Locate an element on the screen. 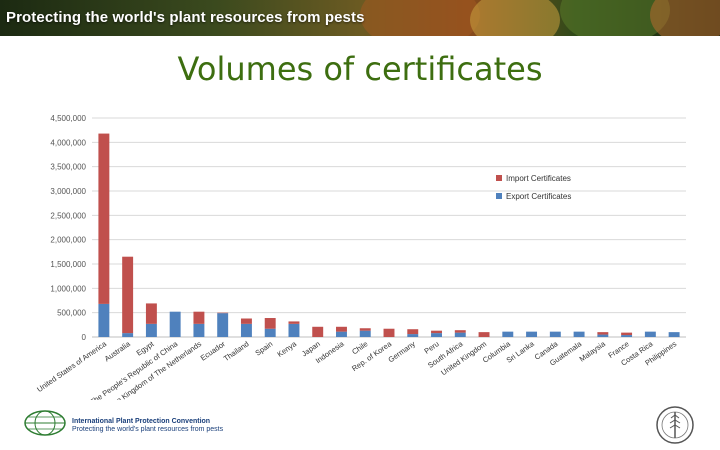 The width and height of the screenshot is (720, 450). x-tick-label: Ecuador is located at coordinates (213, 351).